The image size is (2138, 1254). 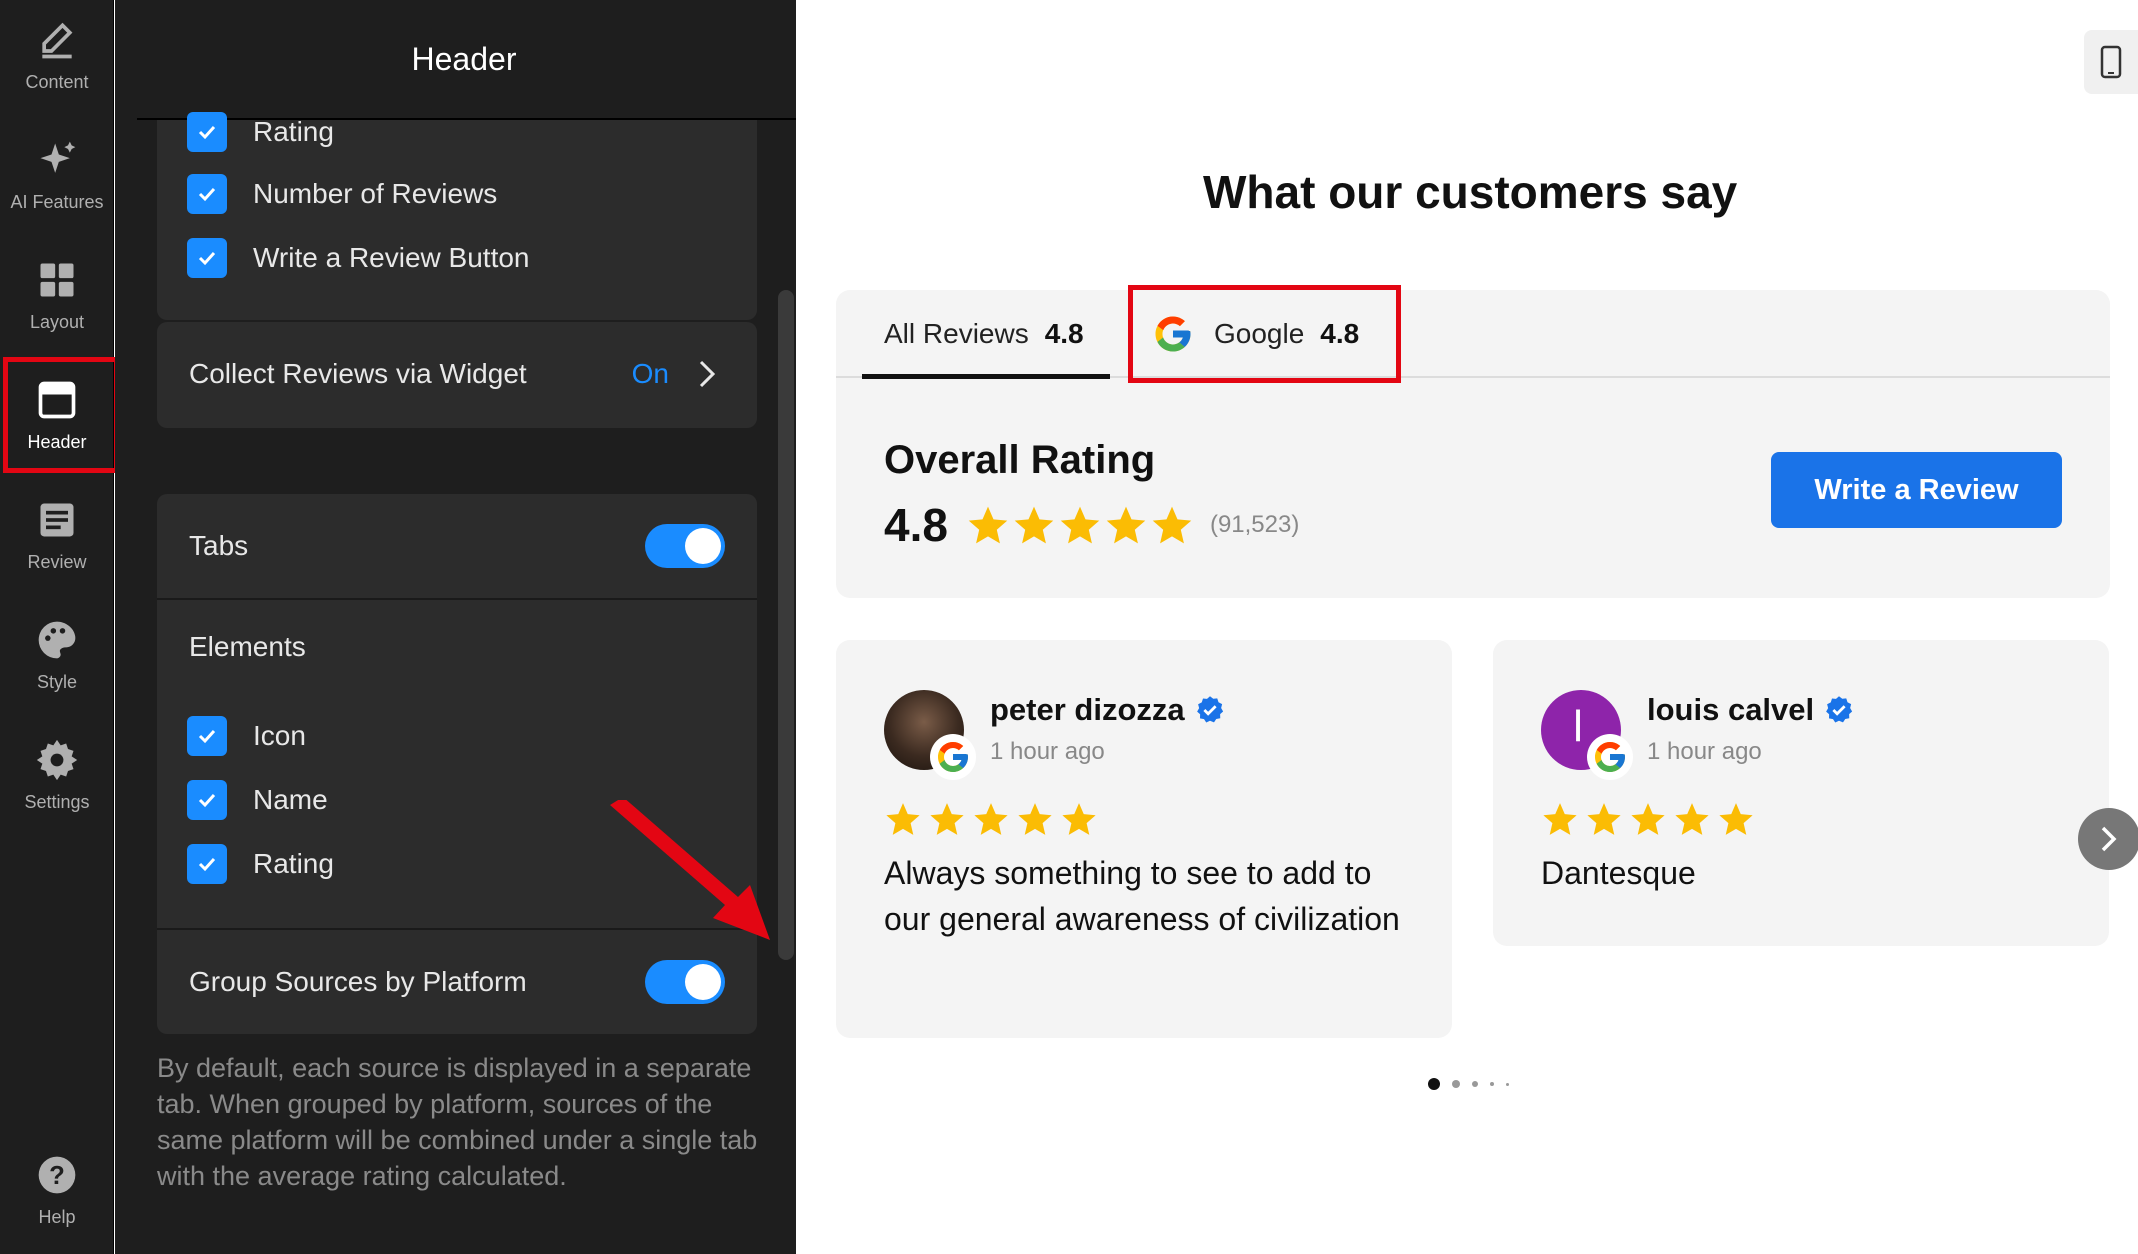 I want to click on group-sources-toggle, so click(x=685, y=982).